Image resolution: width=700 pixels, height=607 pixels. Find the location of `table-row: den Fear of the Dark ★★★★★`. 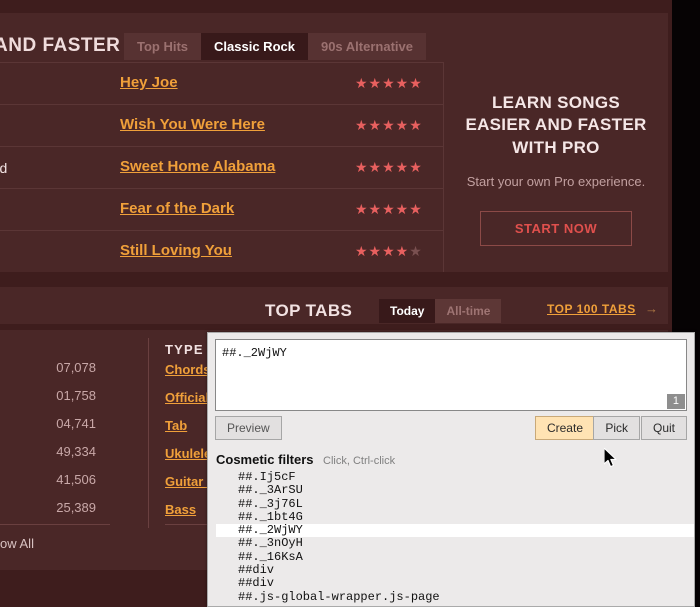

table-row: den Fear of the Dark ★★★★★ is located at coordinates (221, 210).